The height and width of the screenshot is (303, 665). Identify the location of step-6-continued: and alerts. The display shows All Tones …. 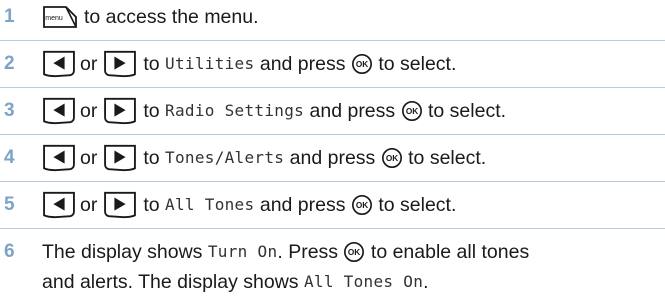
(332, 281).